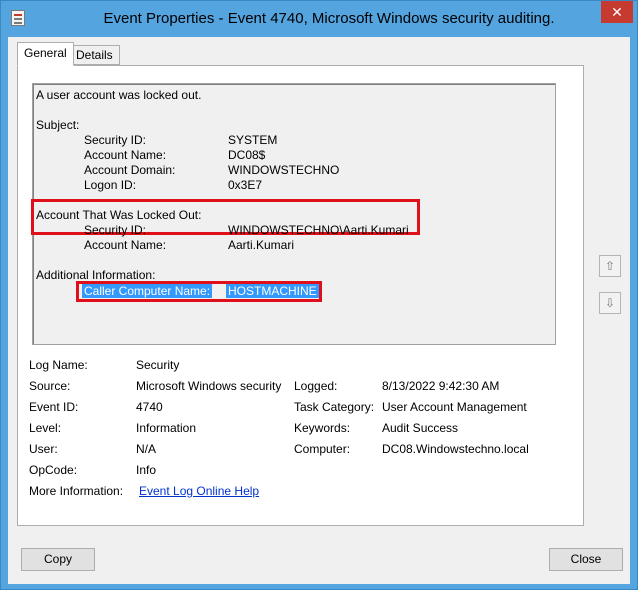  I want to click on event-summary: A user account was locked out., so click(119, 95).